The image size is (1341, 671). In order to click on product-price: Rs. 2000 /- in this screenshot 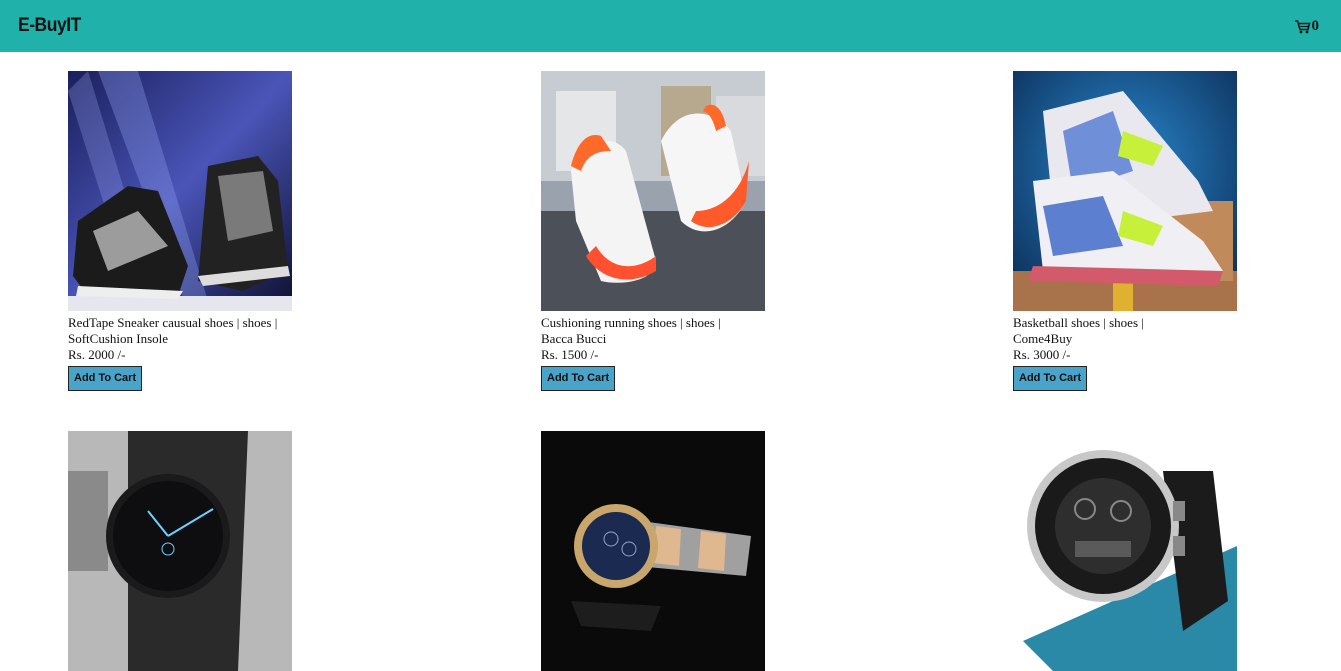, I will do `click(97, 354)`.